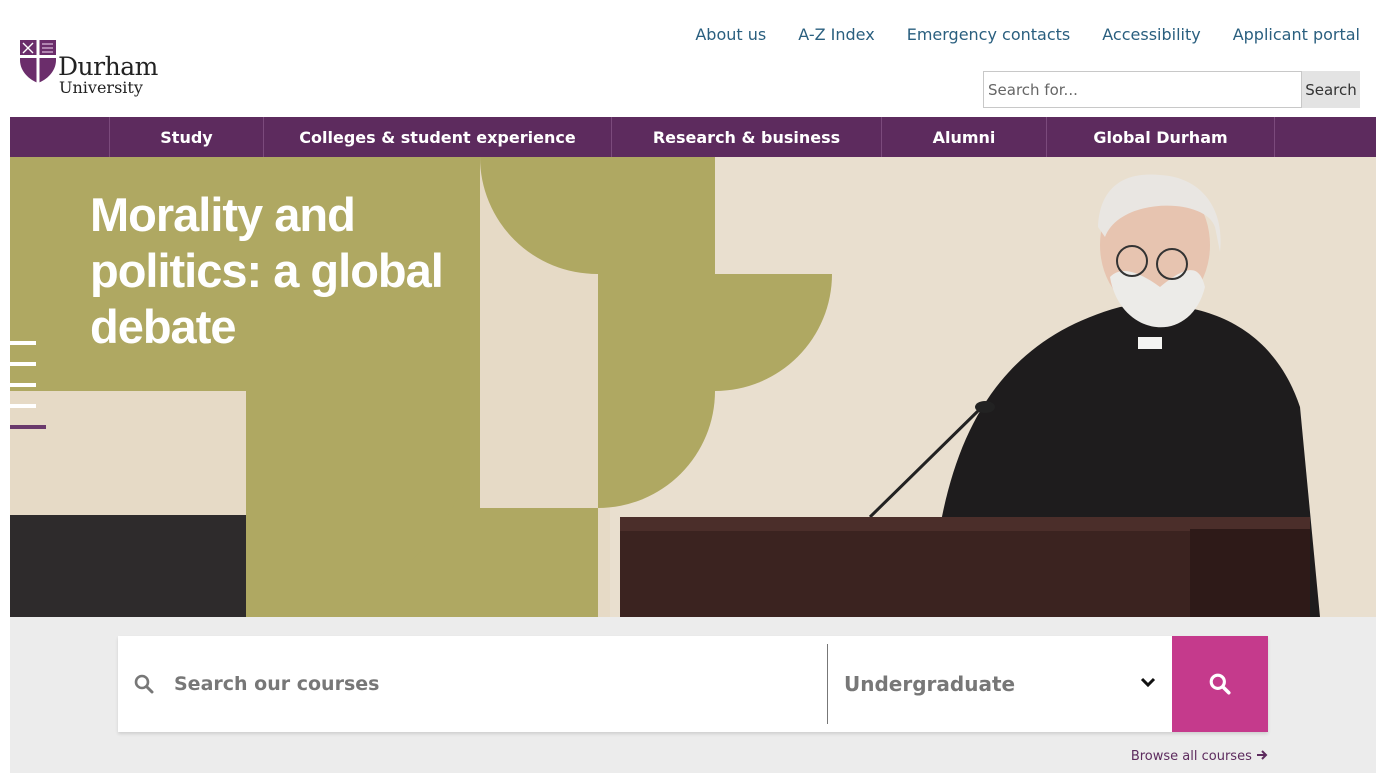  Describe the element at coordinates (746, 137) in the screenshot. I see `main-nav-research: Research & business` at that location.